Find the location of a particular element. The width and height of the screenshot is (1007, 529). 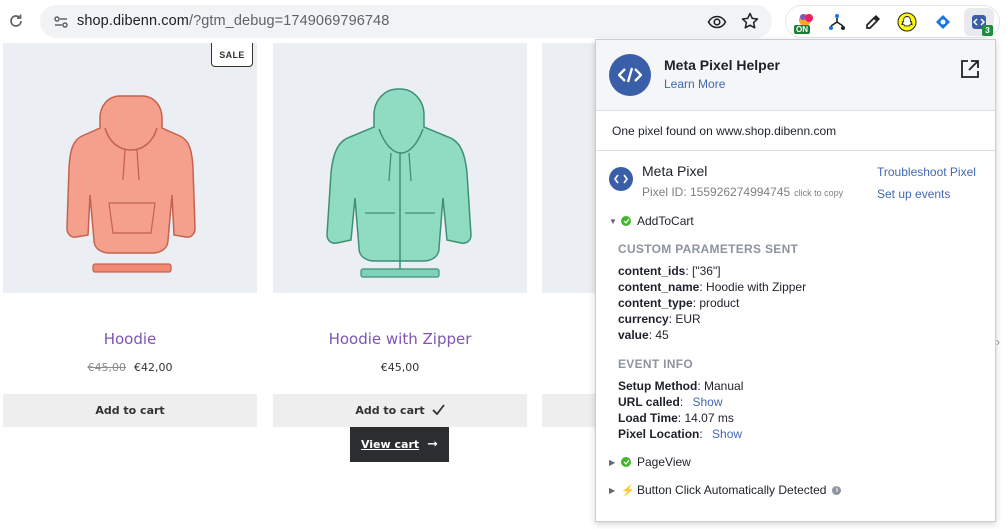

add-to-cart-button-partial is located at coordinates (569, 410).